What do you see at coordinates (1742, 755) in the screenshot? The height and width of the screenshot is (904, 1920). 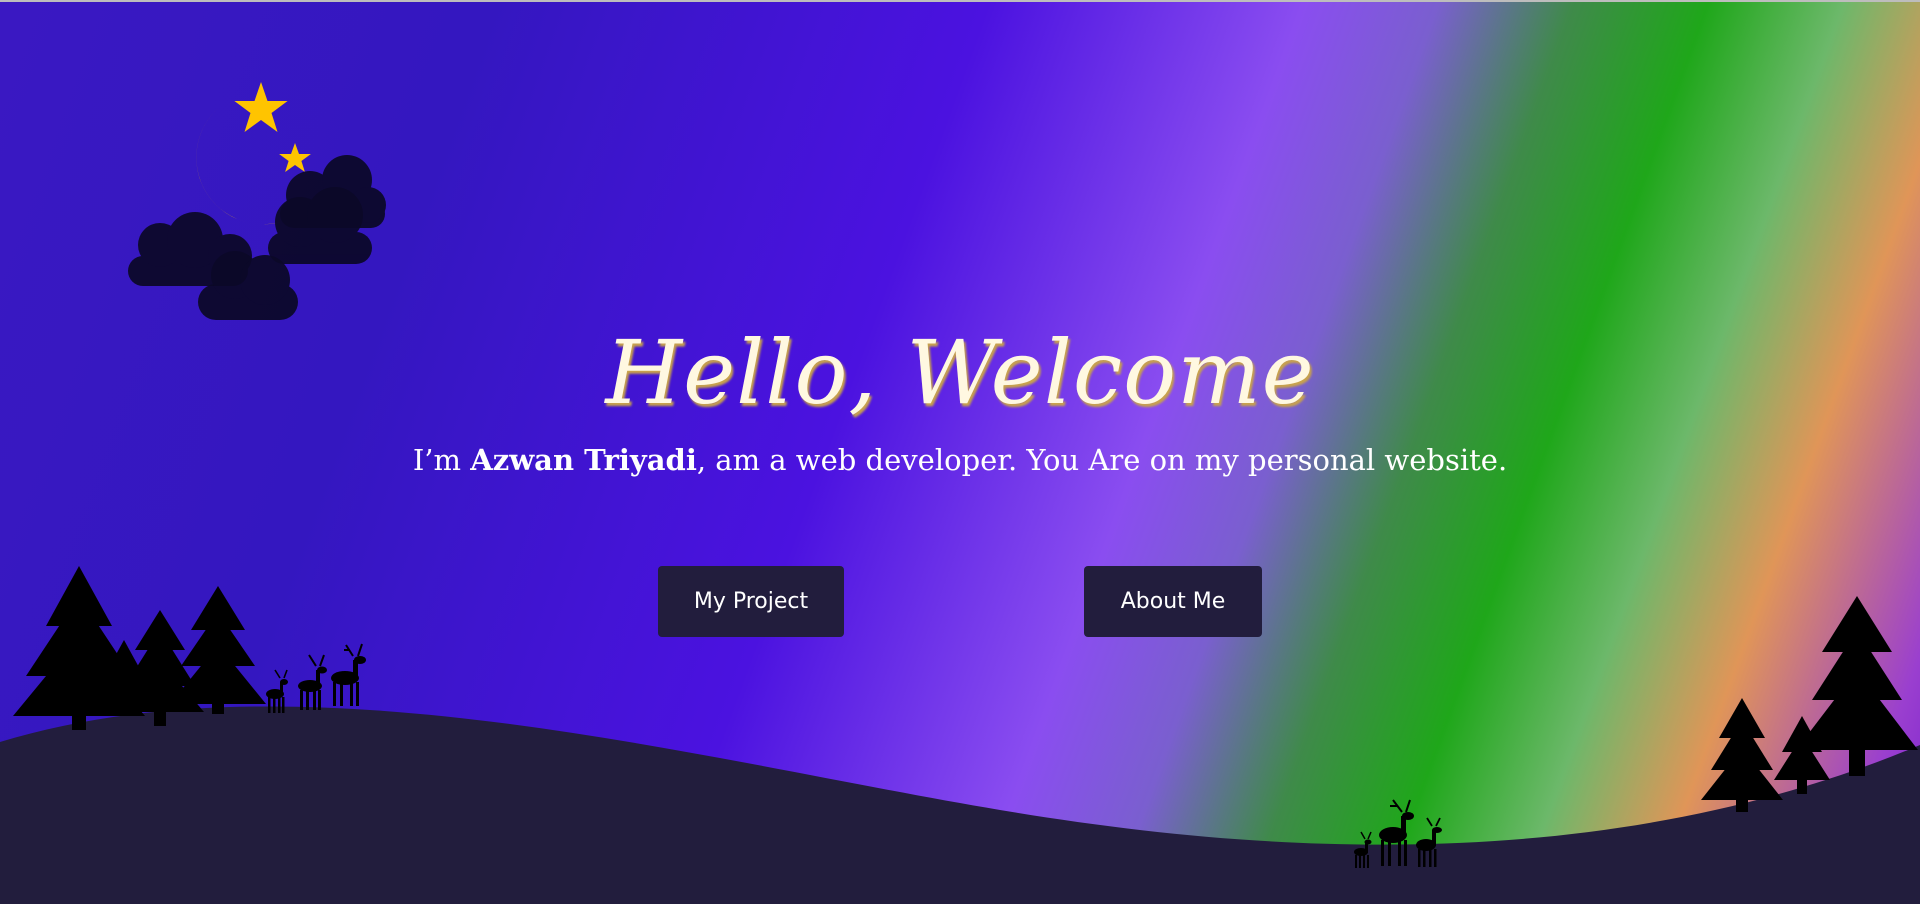 I see `tree-icon` at bounding box center [1742, 755].